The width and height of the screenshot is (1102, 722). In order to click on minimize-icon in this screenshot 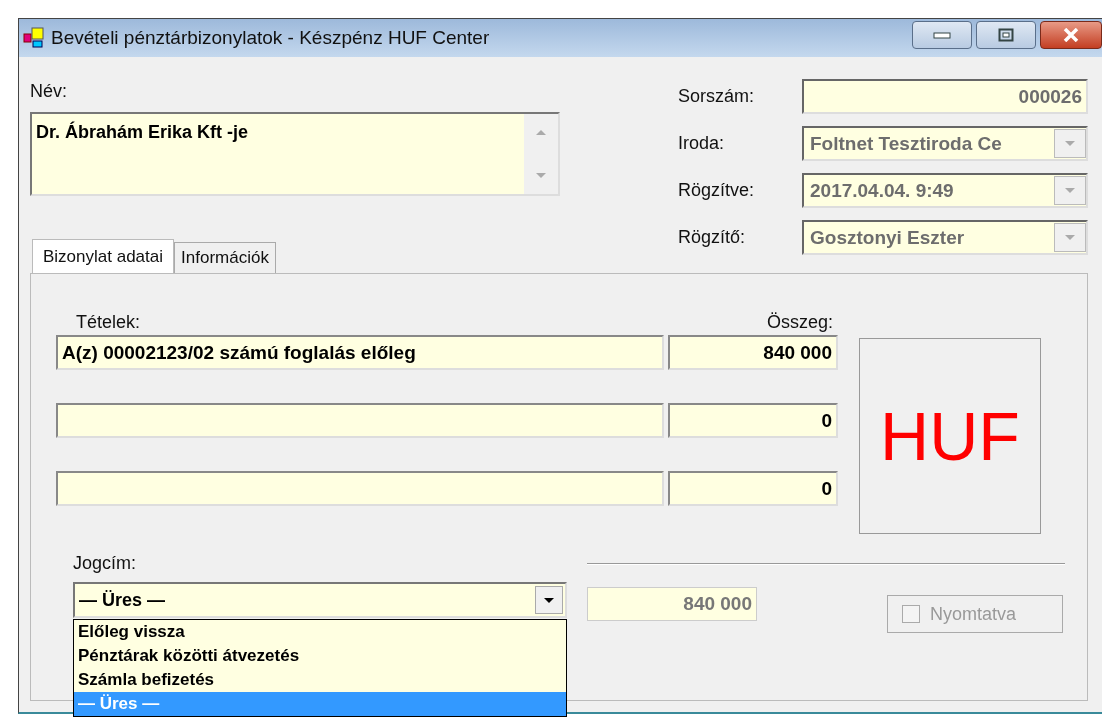, I will do `click(942, 35)`.